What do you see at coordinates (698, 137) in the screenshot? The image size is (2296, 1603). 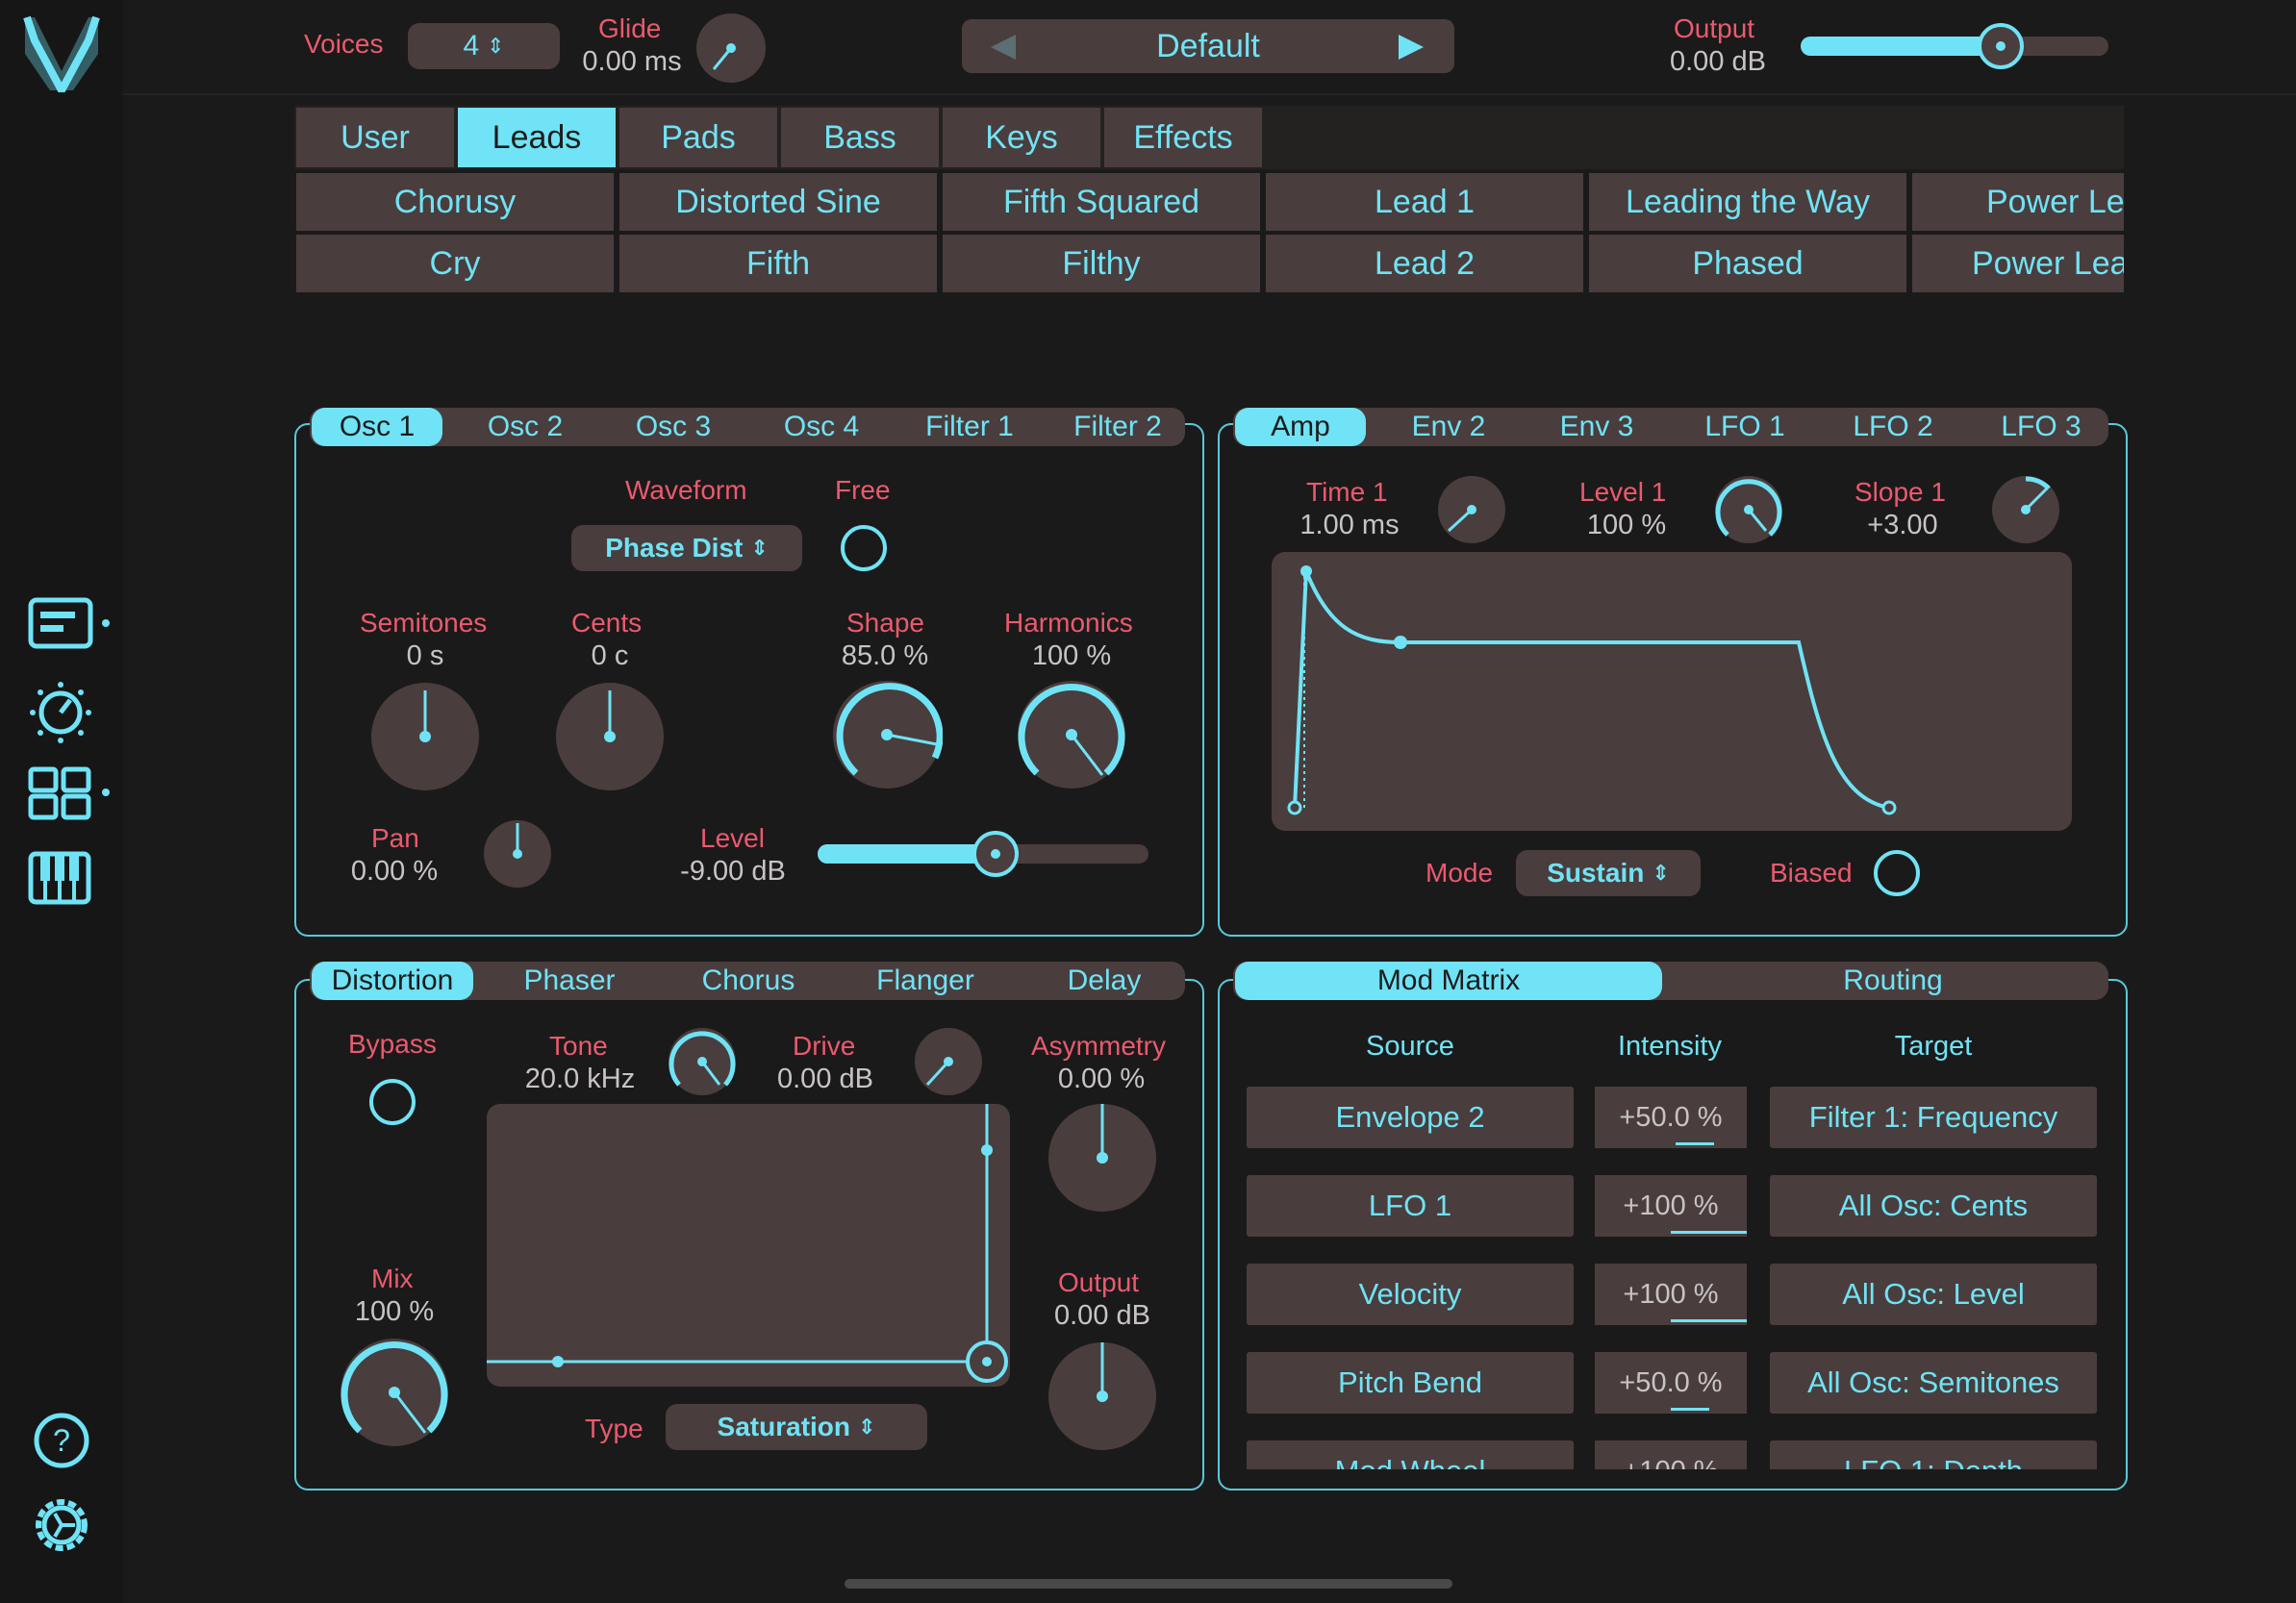 I see `tab-pads: Pads` at bounding box center [698, 137].